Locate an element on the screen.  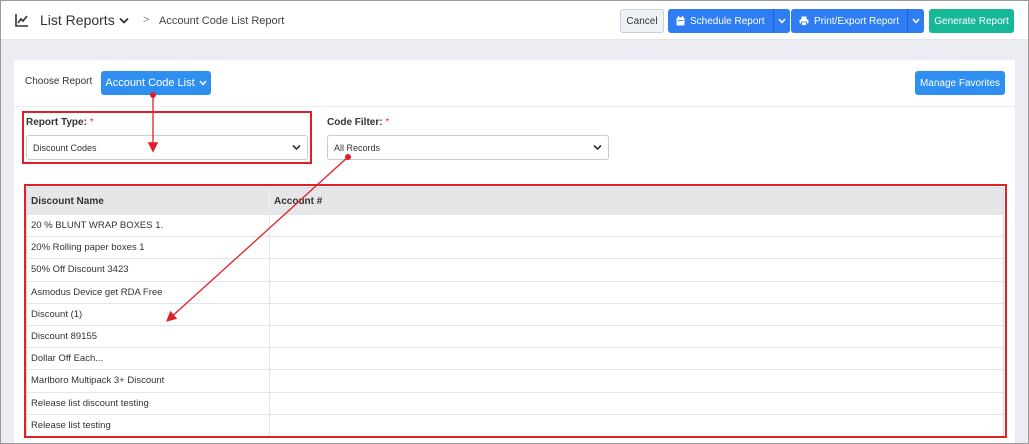
print-export-button: Print/Export Report is located at coordinates (858, 21).